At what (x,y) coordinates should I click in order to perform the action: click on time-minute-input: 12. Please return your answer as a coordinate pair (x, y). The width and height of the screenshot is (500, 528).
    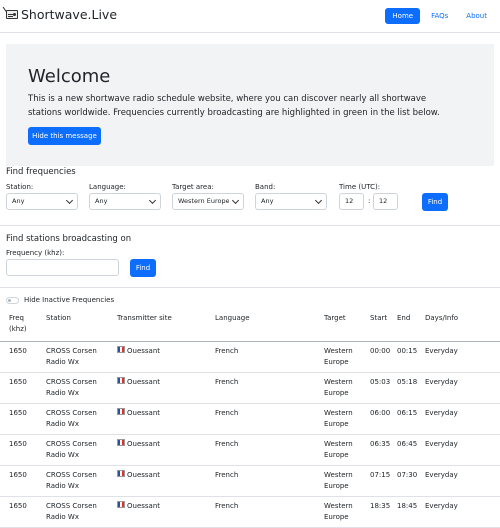
    Looking at the image, I should click on (385, 201).